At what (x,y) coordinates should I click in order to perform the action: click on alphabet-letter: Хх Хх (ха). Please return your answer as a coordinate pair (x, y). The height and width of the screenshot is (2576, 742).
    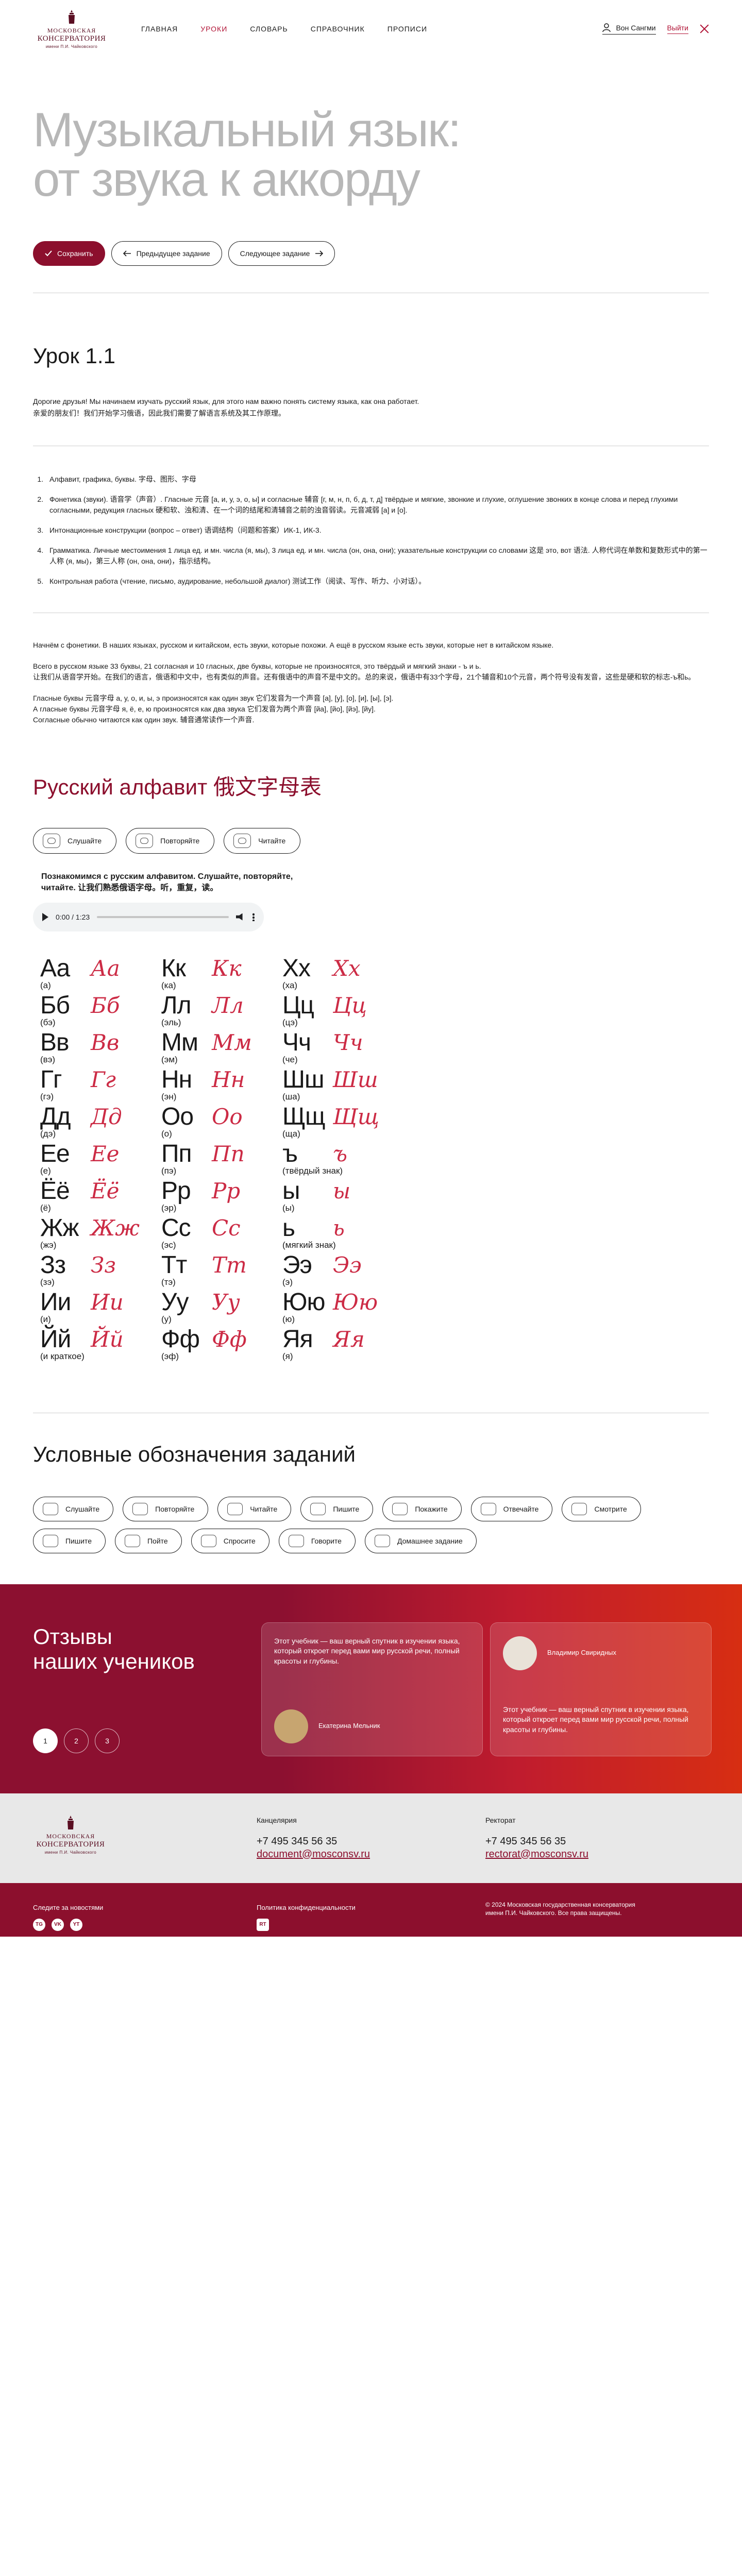
    Looking at the image, I should click on (342, 974).